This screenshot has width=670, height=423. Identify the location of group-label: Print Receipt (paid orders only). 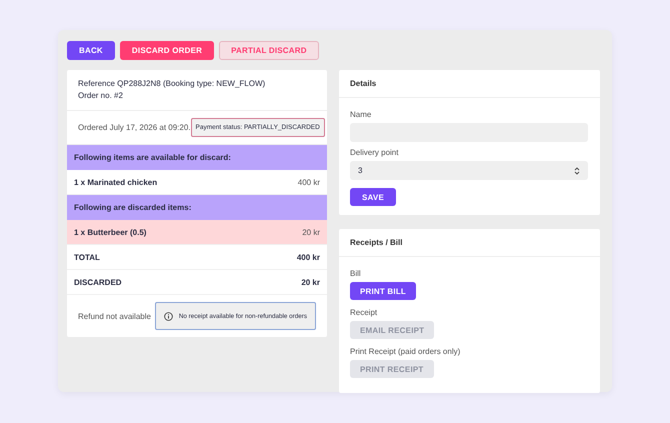
(406, 351).